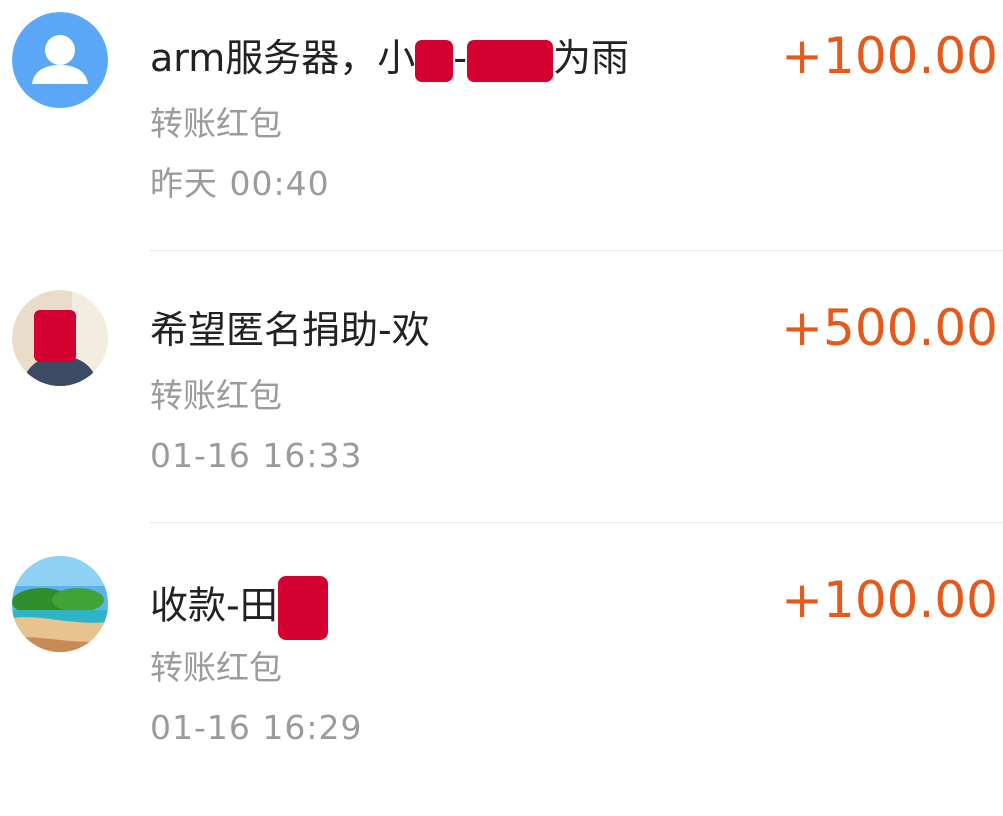  I want to click on title-text: arm服务器，小, so click(283, 58).